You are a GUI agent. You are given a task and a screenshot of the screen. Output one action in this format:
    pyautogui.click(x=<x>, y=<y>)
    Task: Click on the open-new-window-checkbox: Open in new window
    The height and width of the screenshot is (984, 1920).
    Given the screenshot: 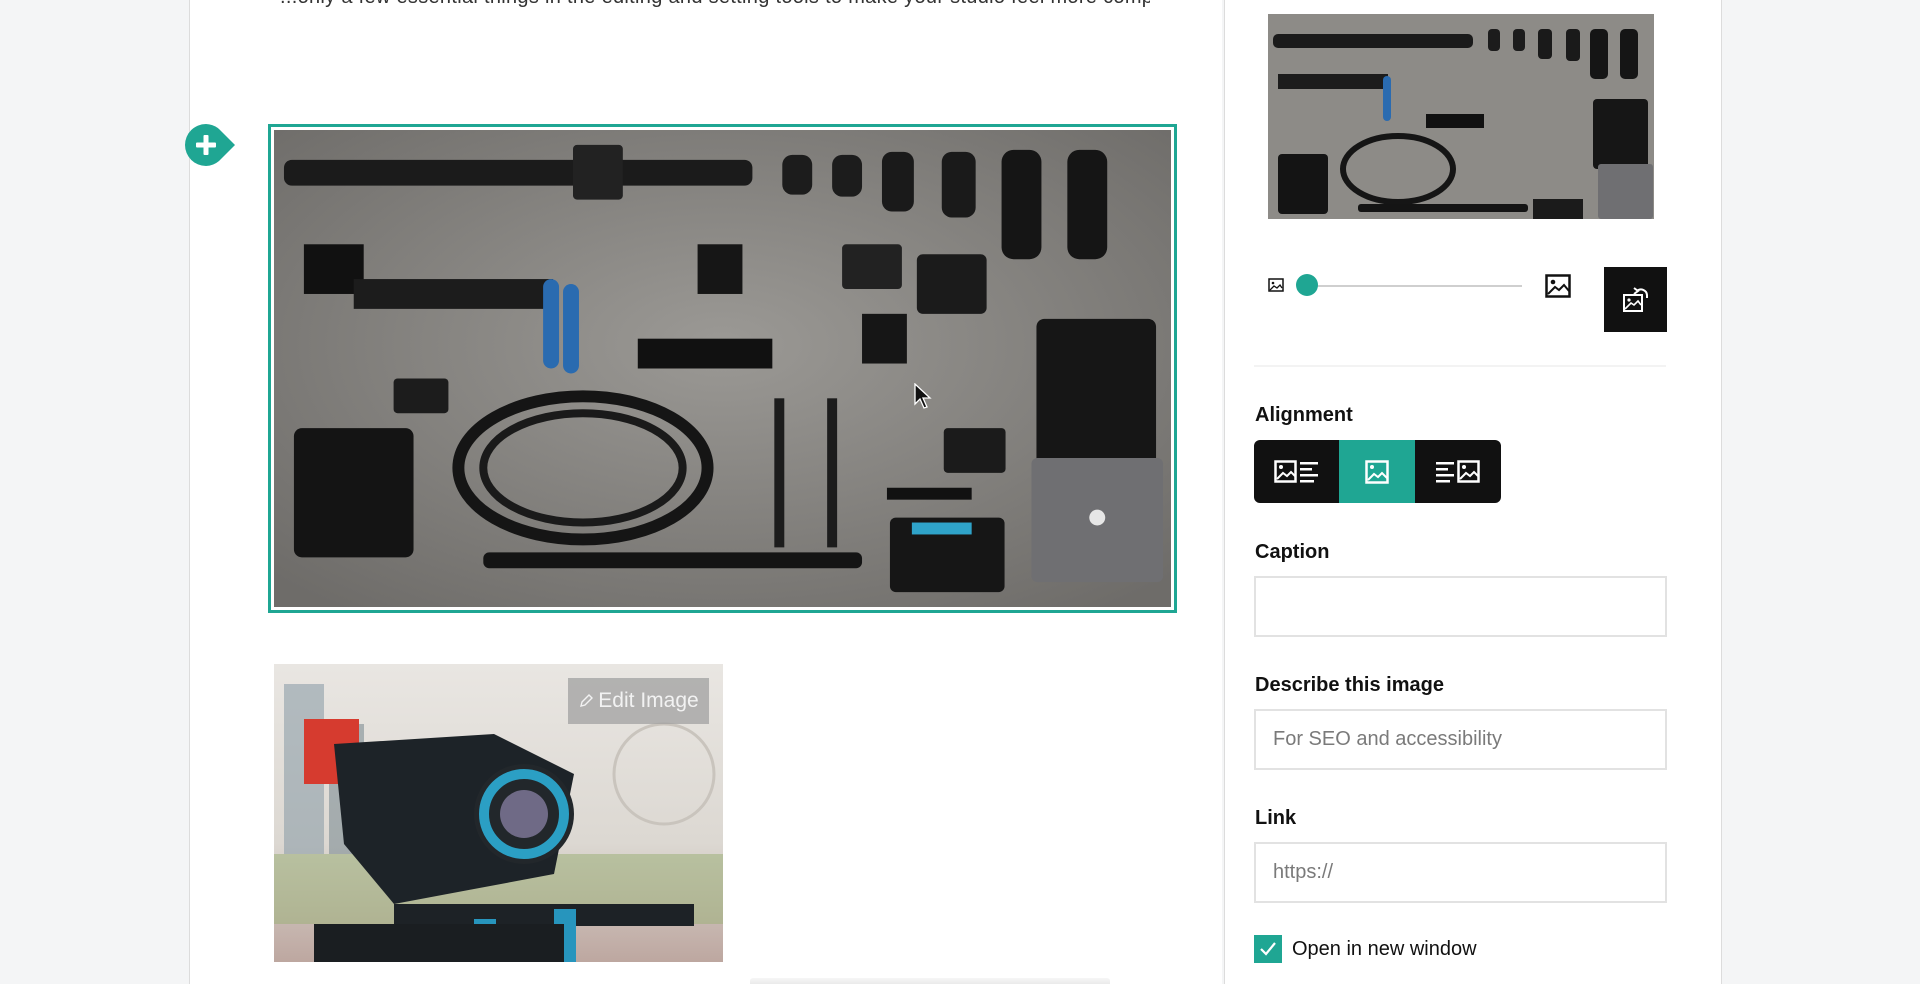 What is the action you would take?
    pyautogui.click(x=1365, y=949)
    